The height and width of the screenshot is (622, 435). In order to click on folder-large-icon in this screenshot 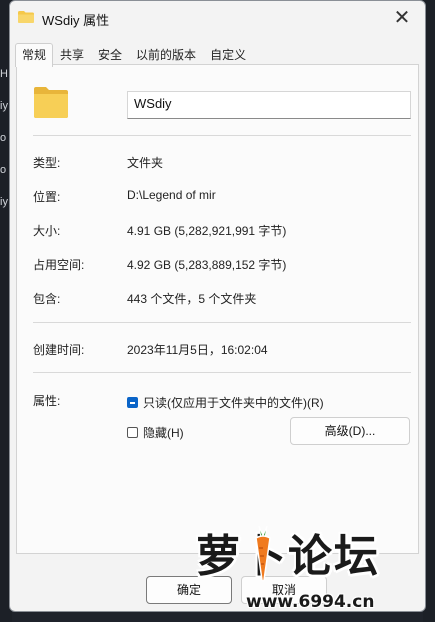, I will do `click(51, 102)`.